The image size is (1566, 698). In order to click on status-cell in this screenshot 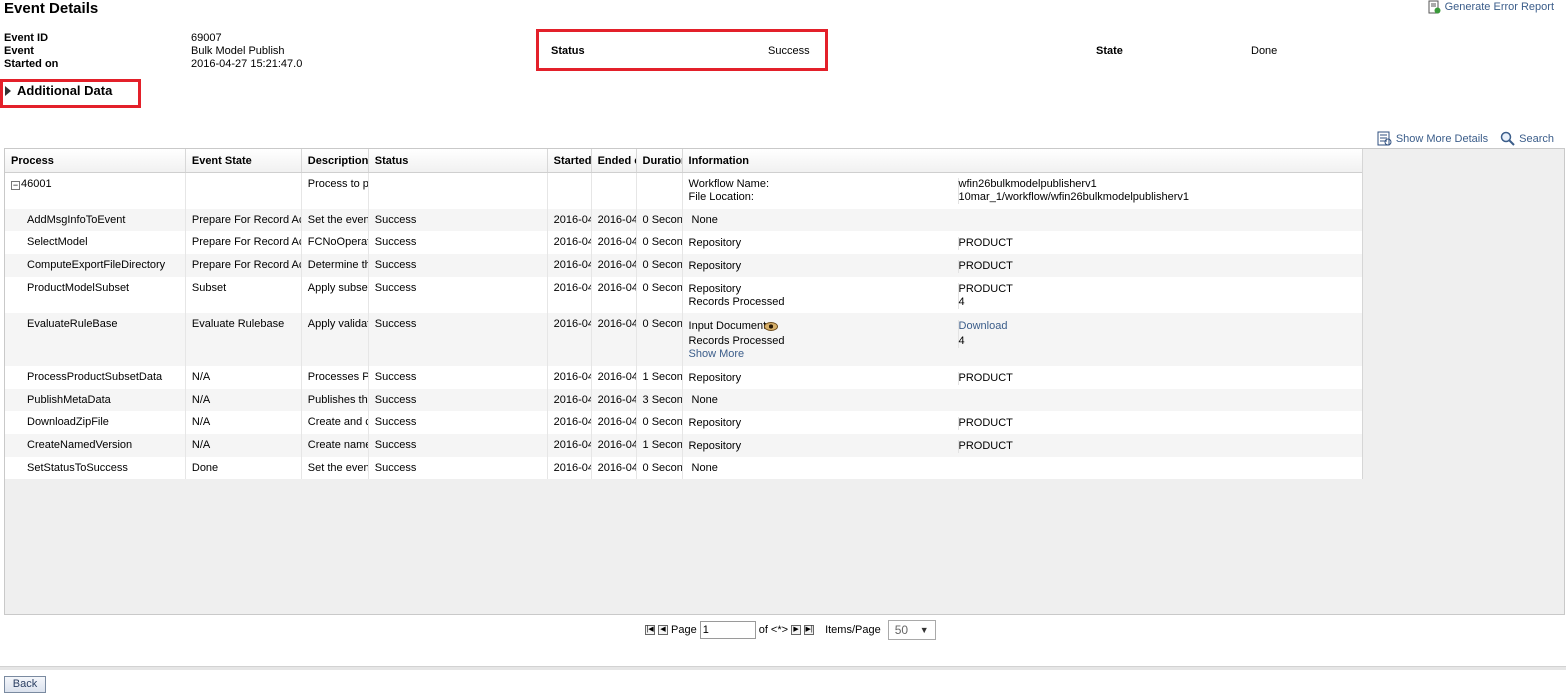, I will do `click(458, 191)`.